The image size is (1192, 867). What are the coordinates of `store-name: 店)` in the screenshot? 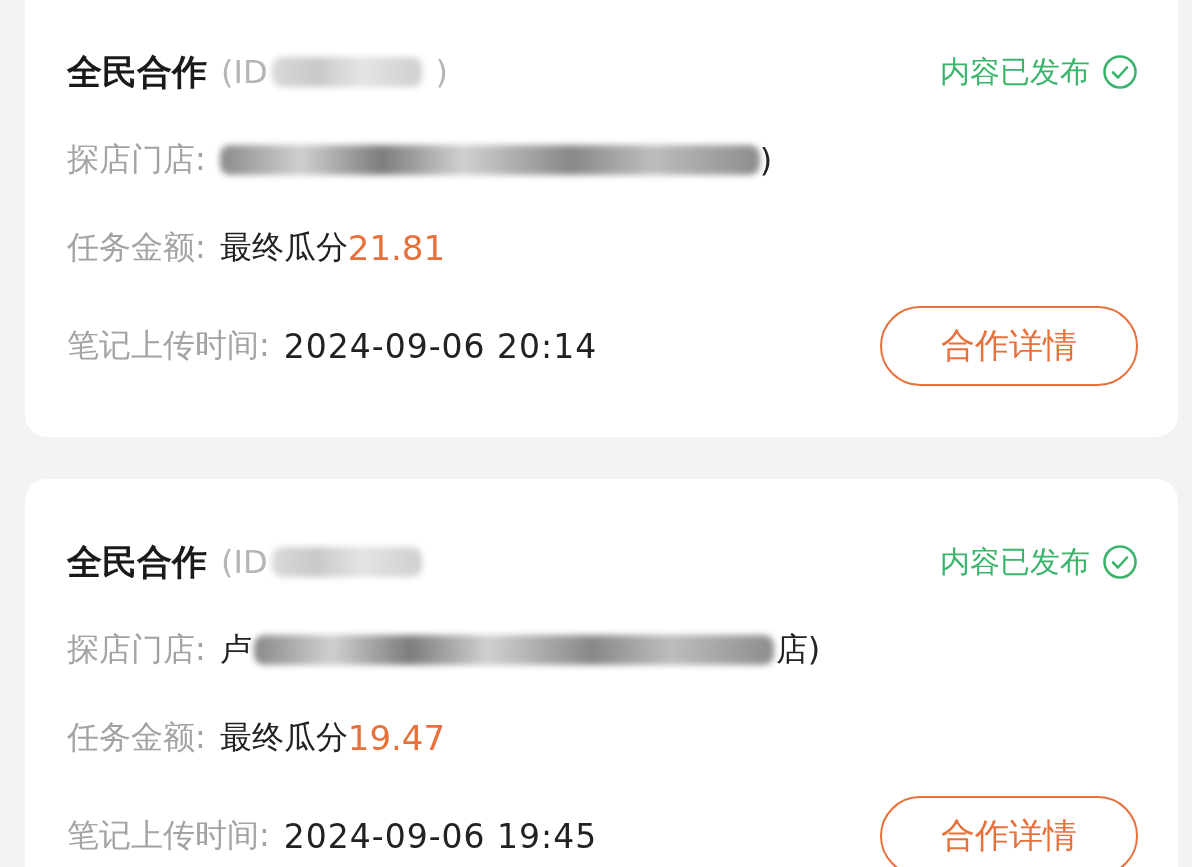 It's located at (798, 649).